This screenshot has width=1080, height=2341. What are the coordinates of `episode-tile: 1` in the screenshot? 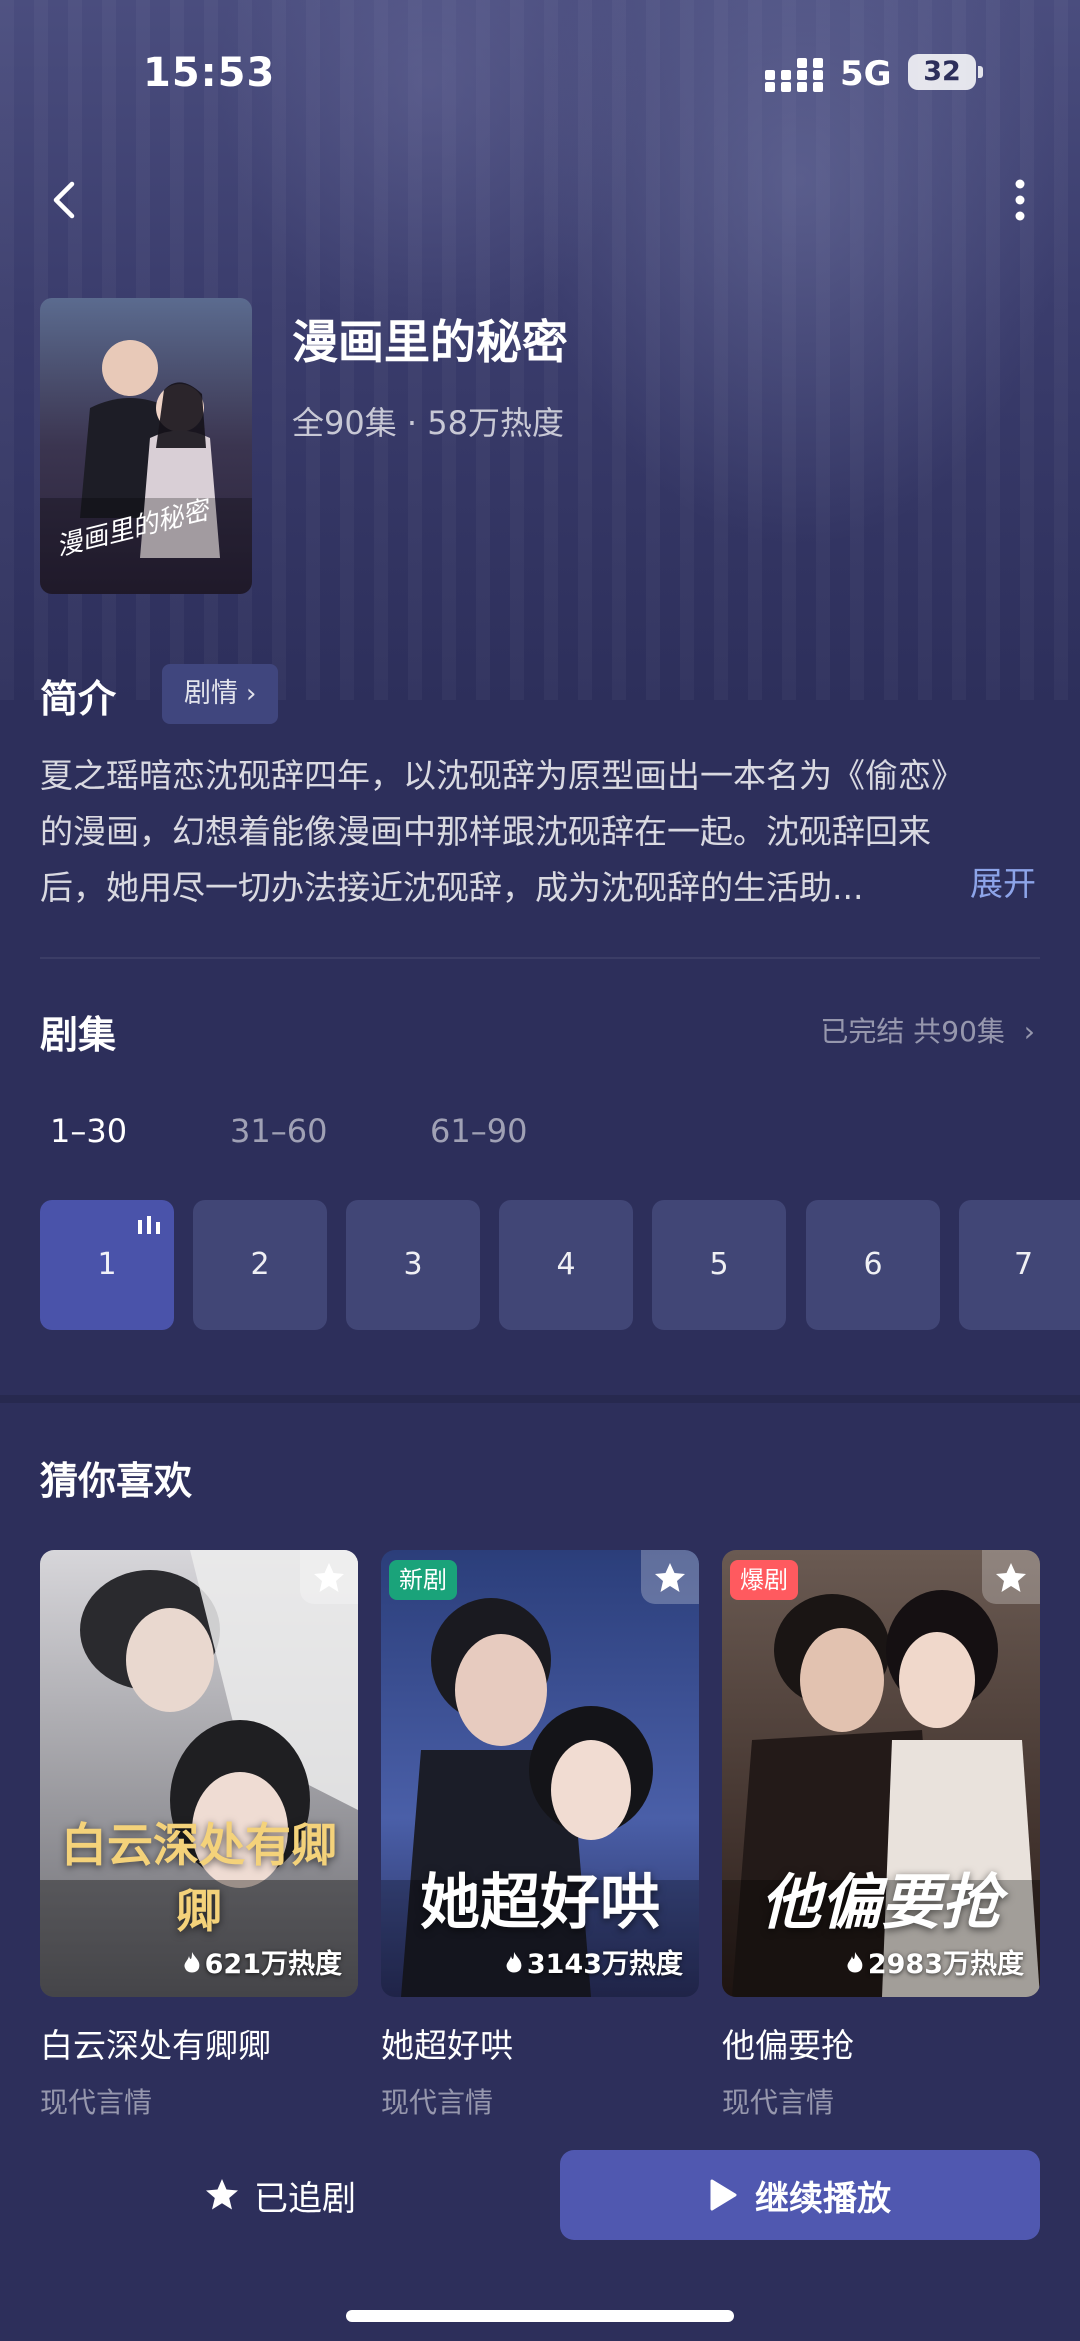 It's located at (107, 1265).